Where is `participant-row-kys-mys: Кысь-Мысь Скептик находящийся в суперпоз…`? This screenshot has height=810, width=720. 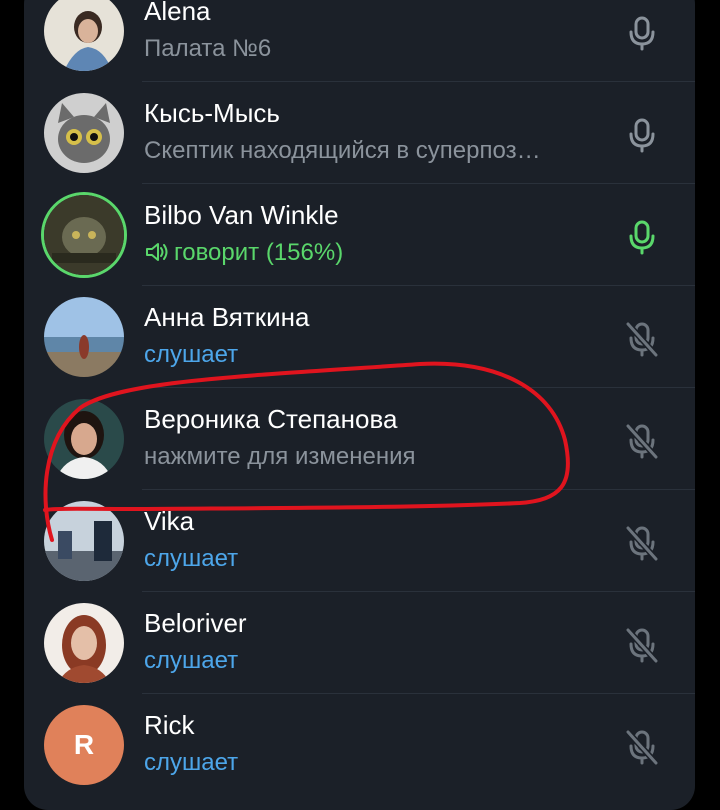 participant-row-kys-mys: Кысь-Мысь Скептик находящийся в суперпоз… is located at coordinates (359, 133).